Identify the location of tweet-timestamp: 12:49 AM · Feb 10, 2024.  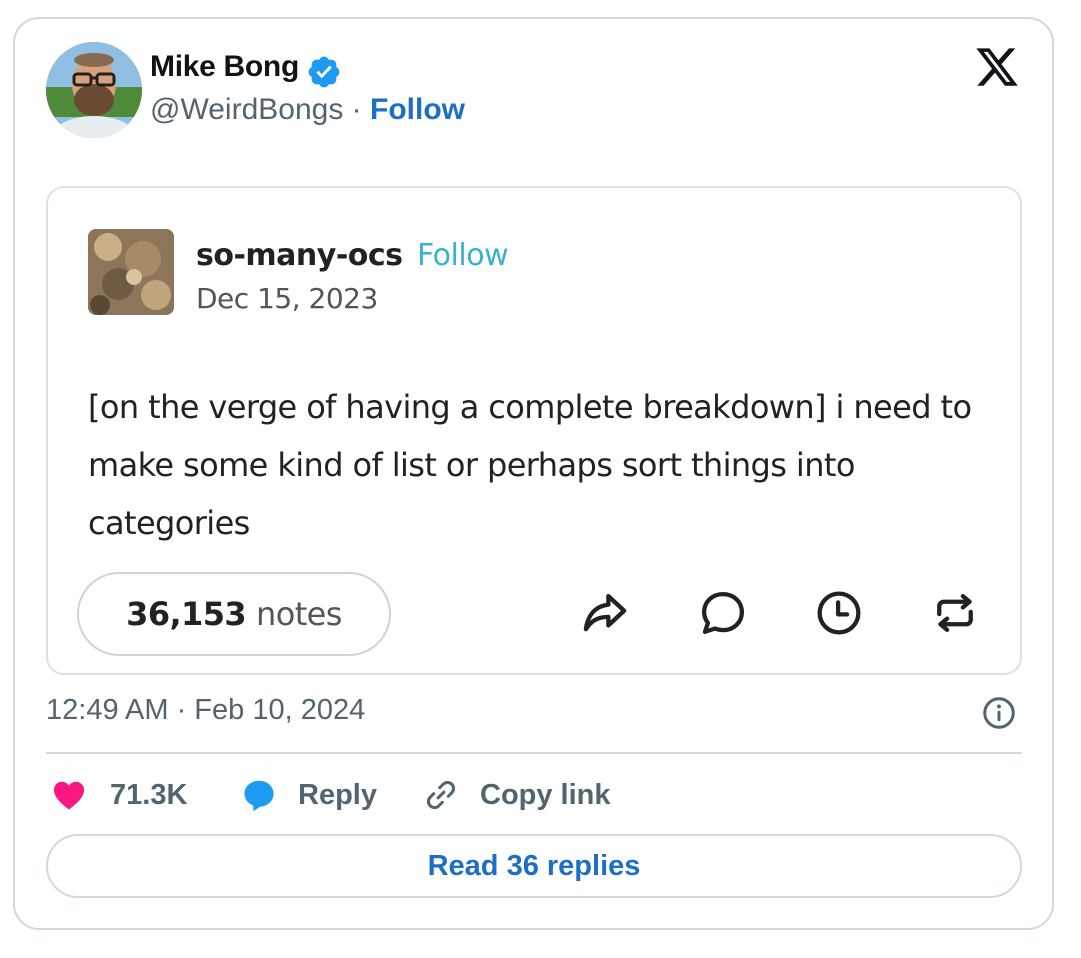
(205, 710).